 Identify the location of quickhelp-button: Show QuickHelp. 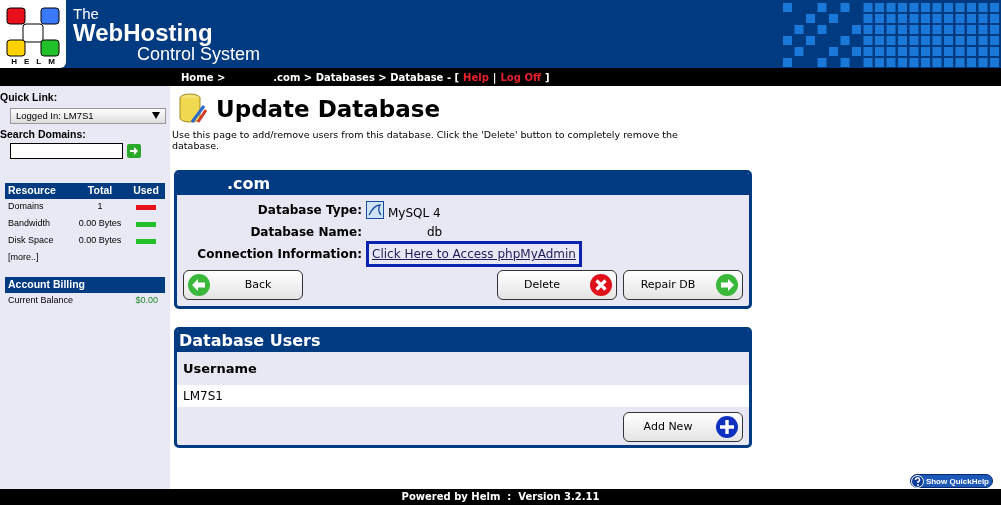
(951, 481).